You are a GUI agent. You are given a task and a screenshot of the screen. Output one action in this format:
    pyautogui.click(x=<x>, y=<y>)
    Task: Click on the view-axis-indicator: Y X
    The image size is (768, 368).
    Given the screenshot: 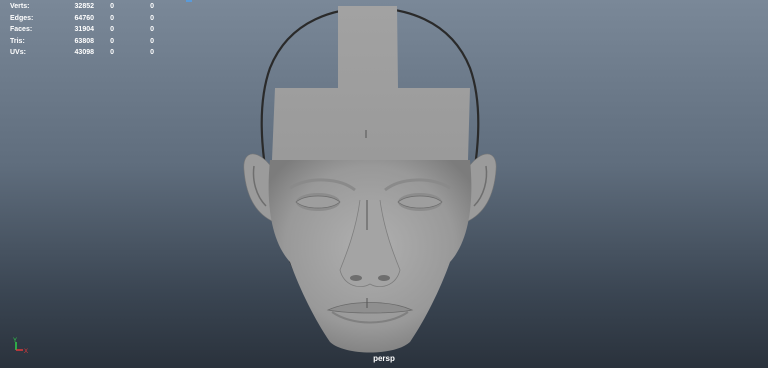 What is the action you would take?
    pyautogui.click(x=20, y=346)
    